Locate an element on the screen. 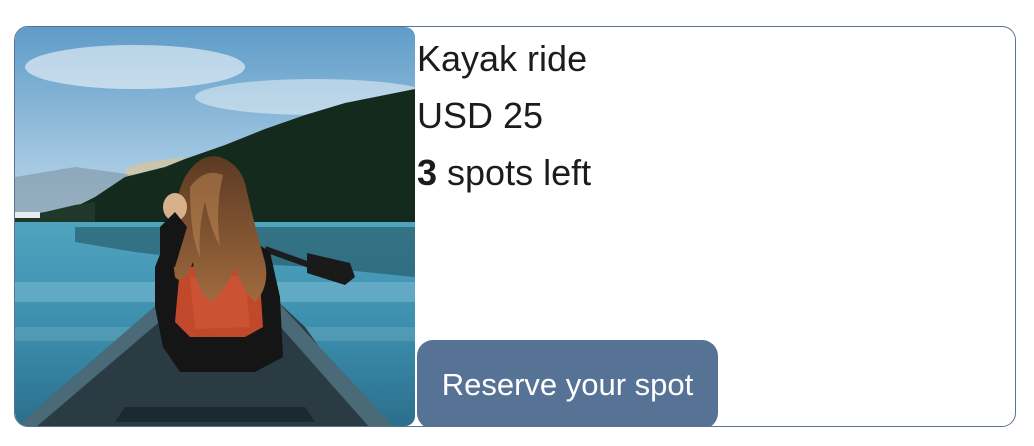 The width and height of the screenshot is (1034, 446). activity-price: USD 25 is located at coordinates (480, 115).